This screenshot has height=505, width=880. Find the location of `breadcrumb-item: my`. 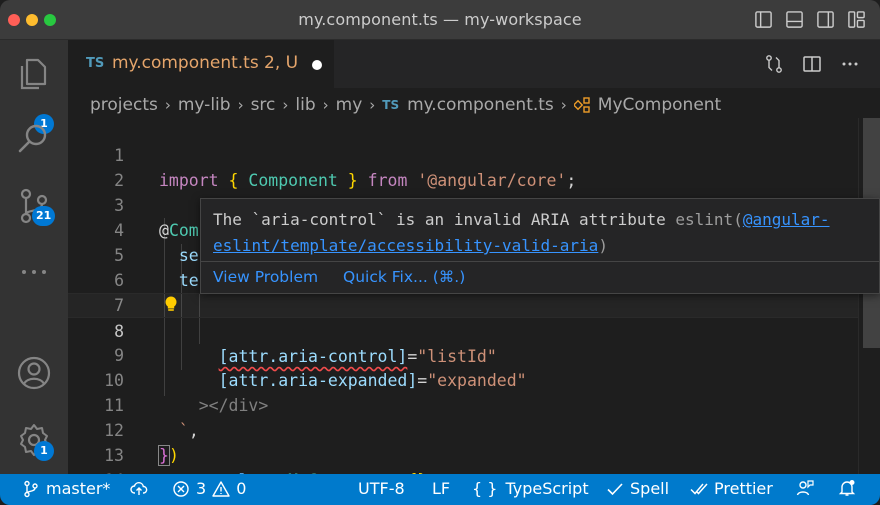

breadcrumb-item: my is located at coordinates (349, 105).